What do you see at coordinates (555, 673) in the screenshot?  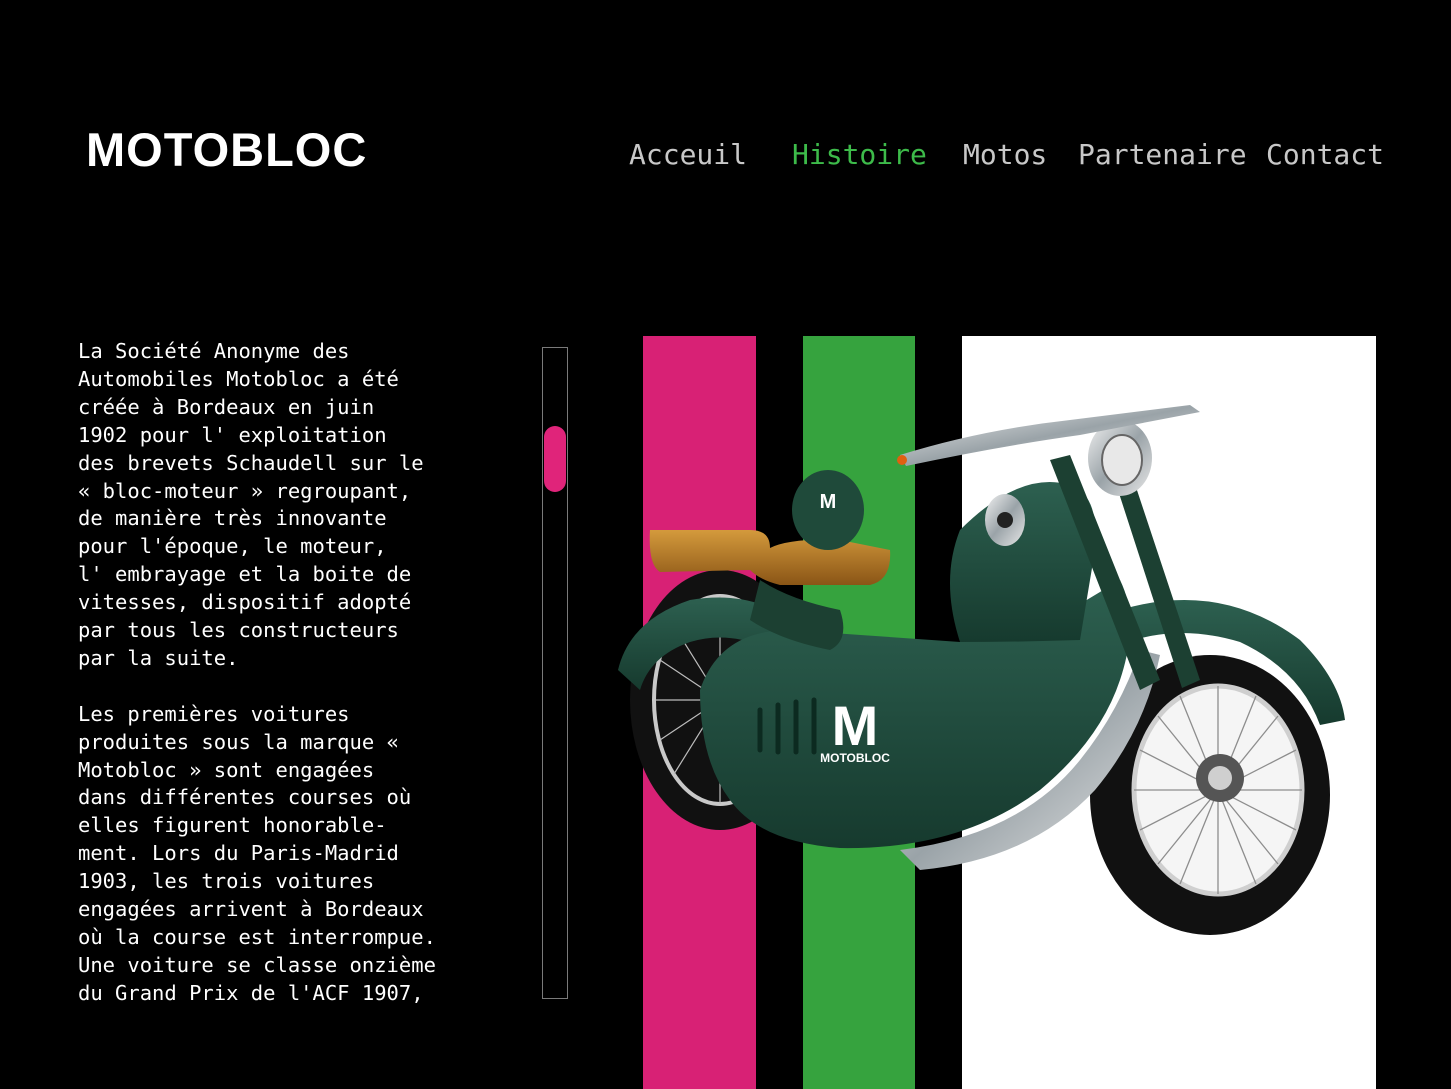 I see `text-scrollbar` at bounding box center [555, 673].